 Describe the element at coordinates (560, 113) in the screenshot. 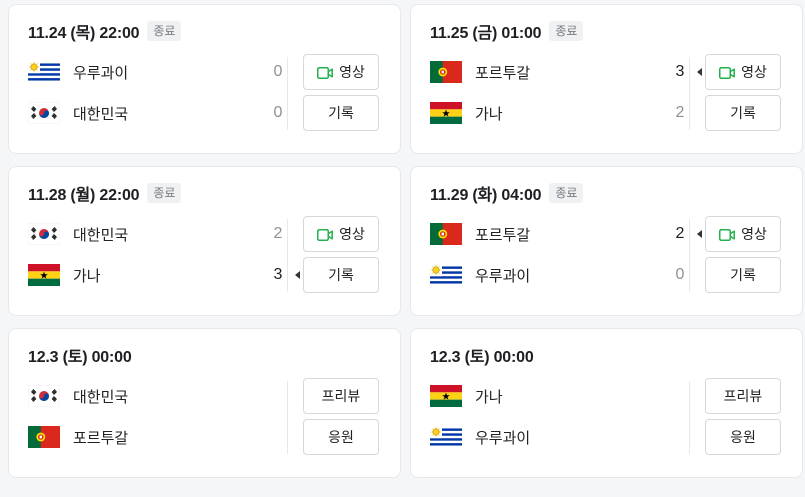

I see `team-row: 가나 2` at that location.